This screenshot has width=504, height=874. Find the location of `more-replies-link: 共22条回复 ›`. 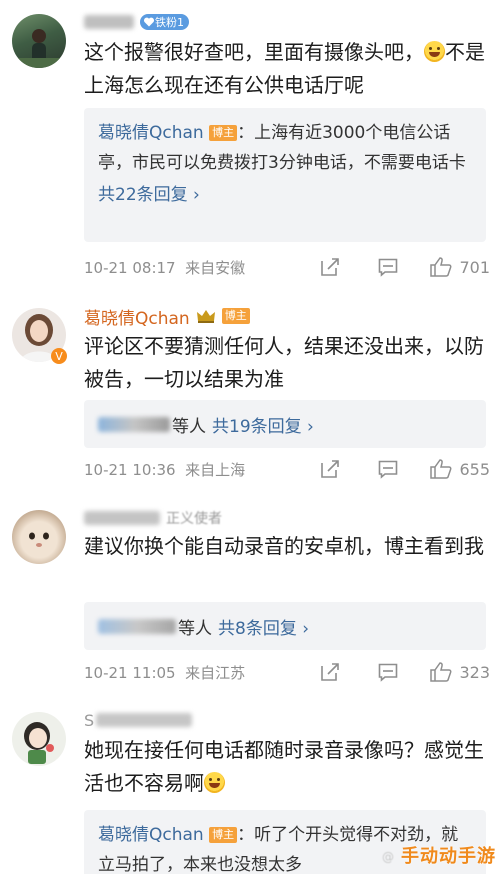

more-replies-link: 共22条回复 › is located at coordinates (285, 198).